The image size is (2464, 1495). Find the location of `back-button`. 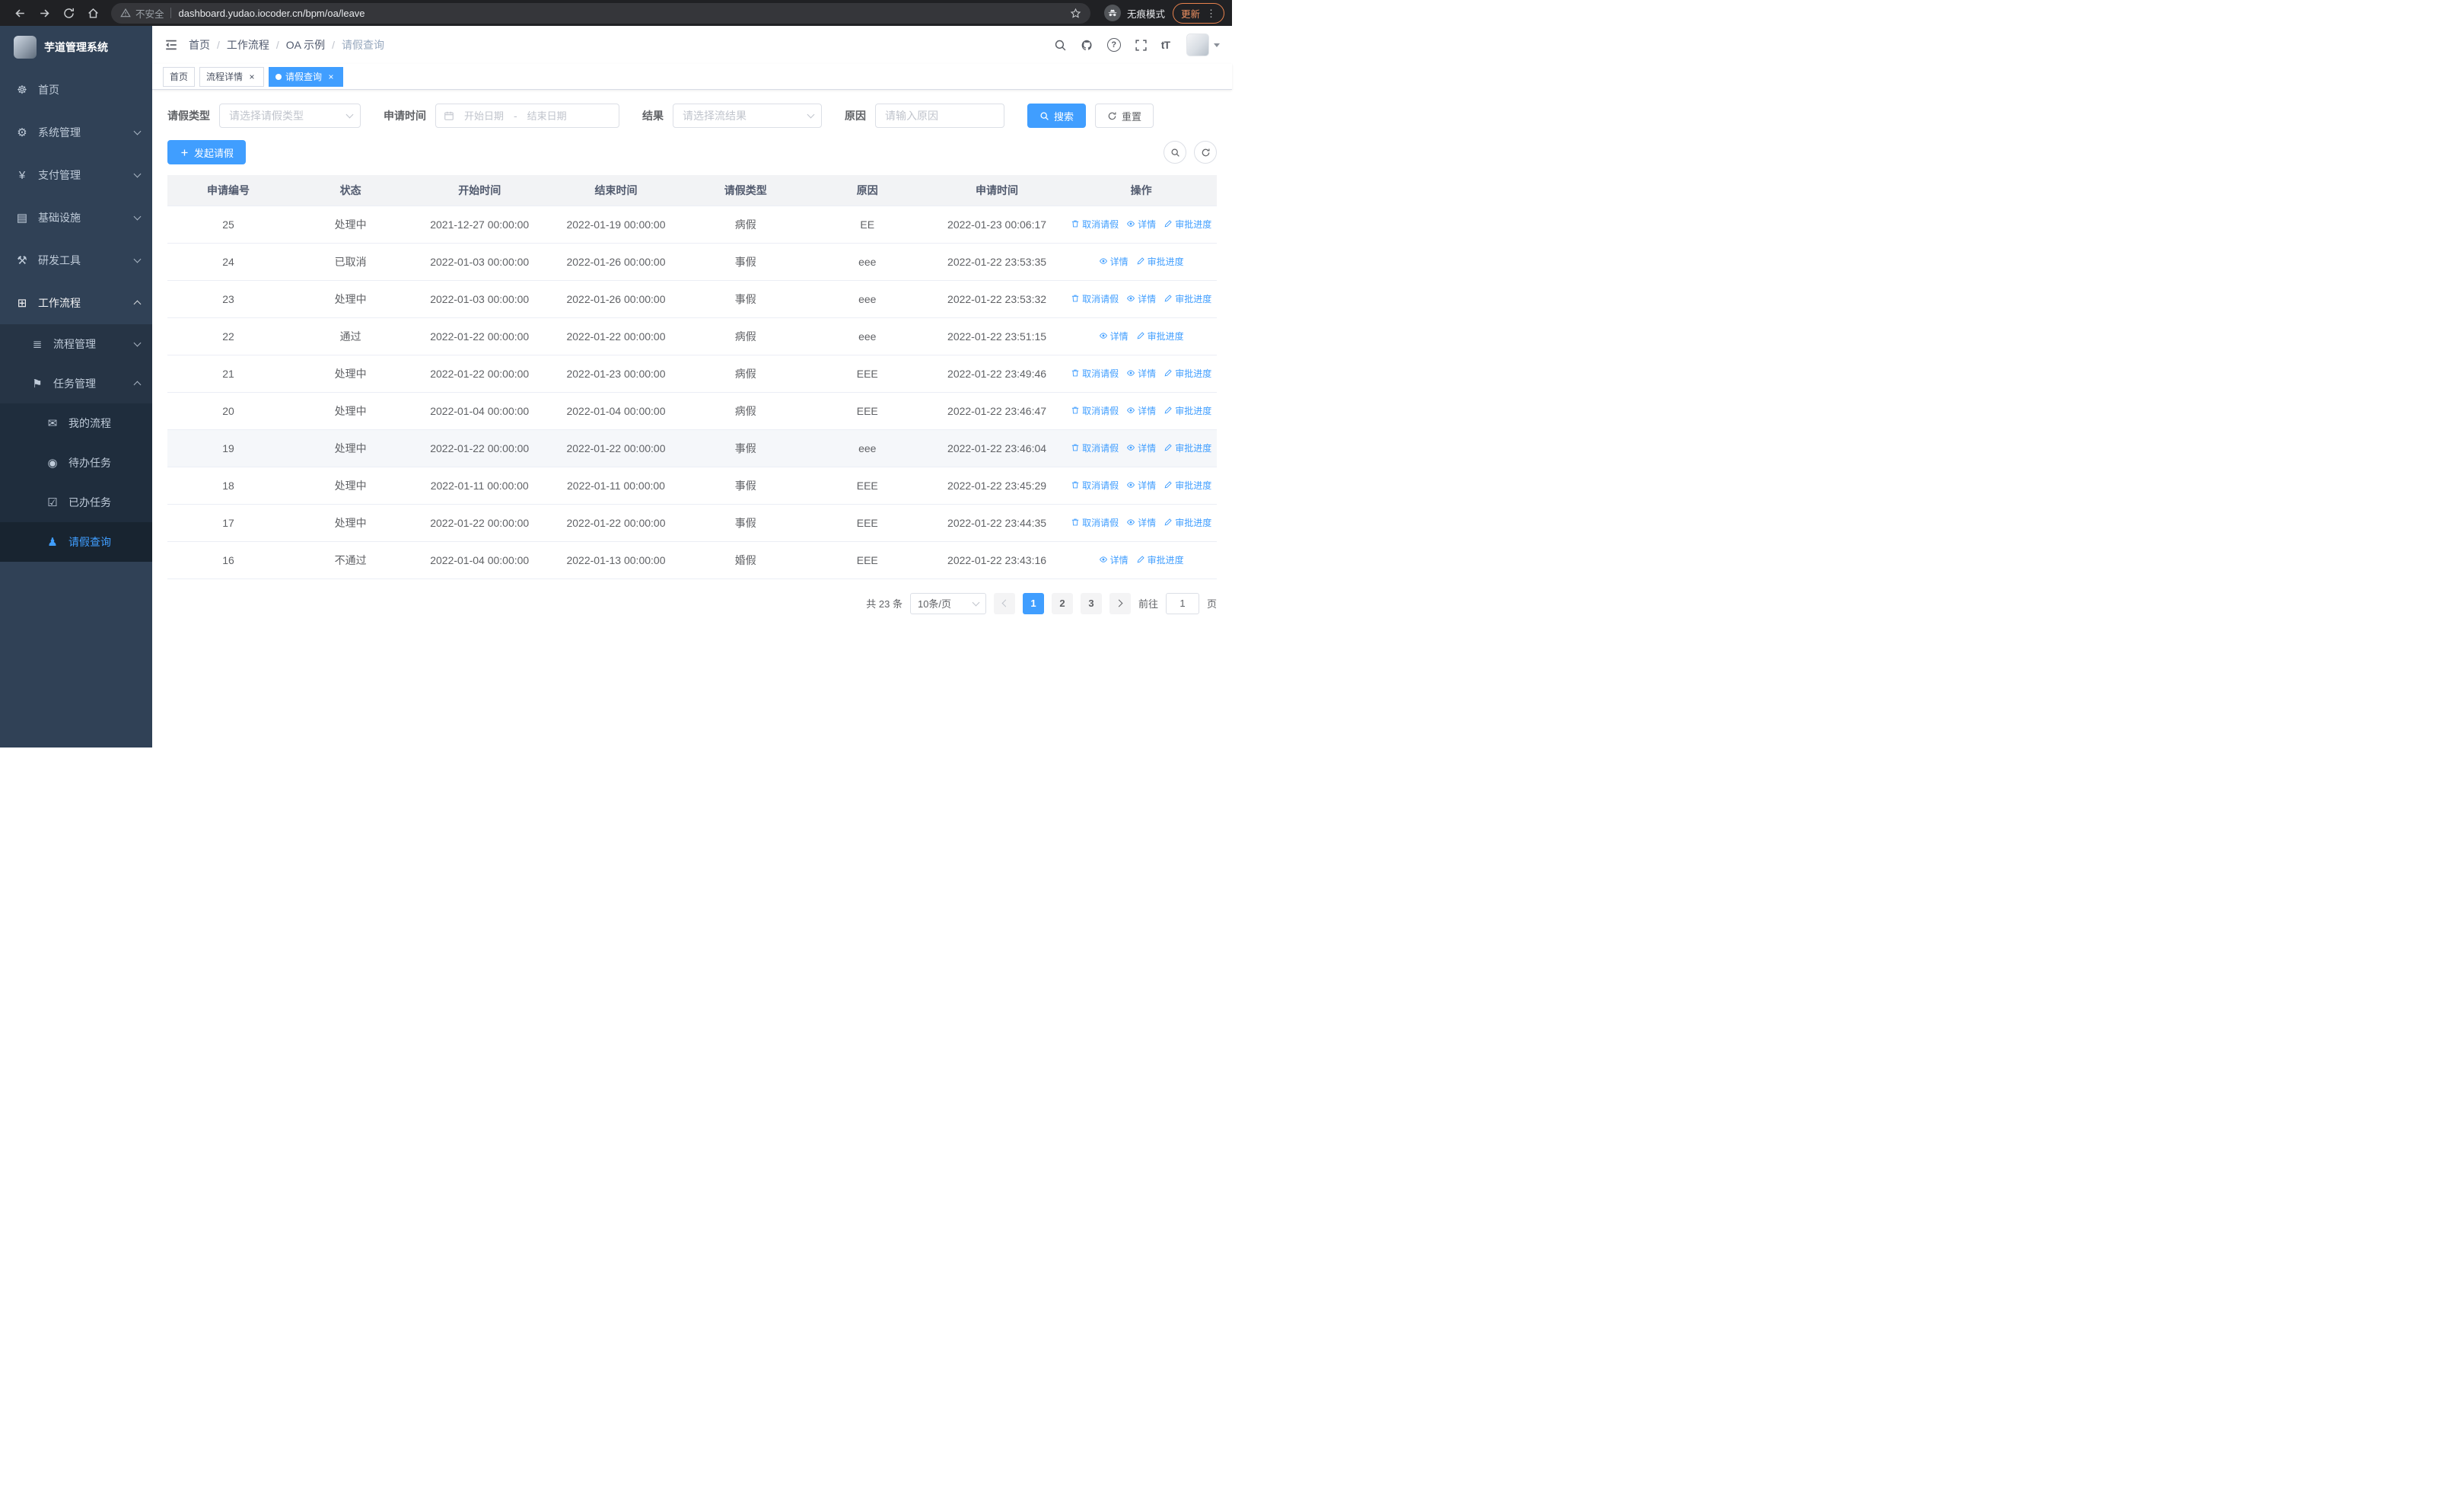

back-button is located at coordinates (19, 13).